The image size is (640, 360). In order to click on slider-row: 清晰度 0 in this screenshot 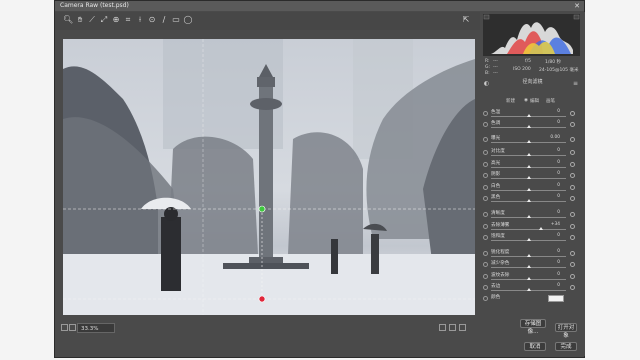, I will do `click(532, 215)`.